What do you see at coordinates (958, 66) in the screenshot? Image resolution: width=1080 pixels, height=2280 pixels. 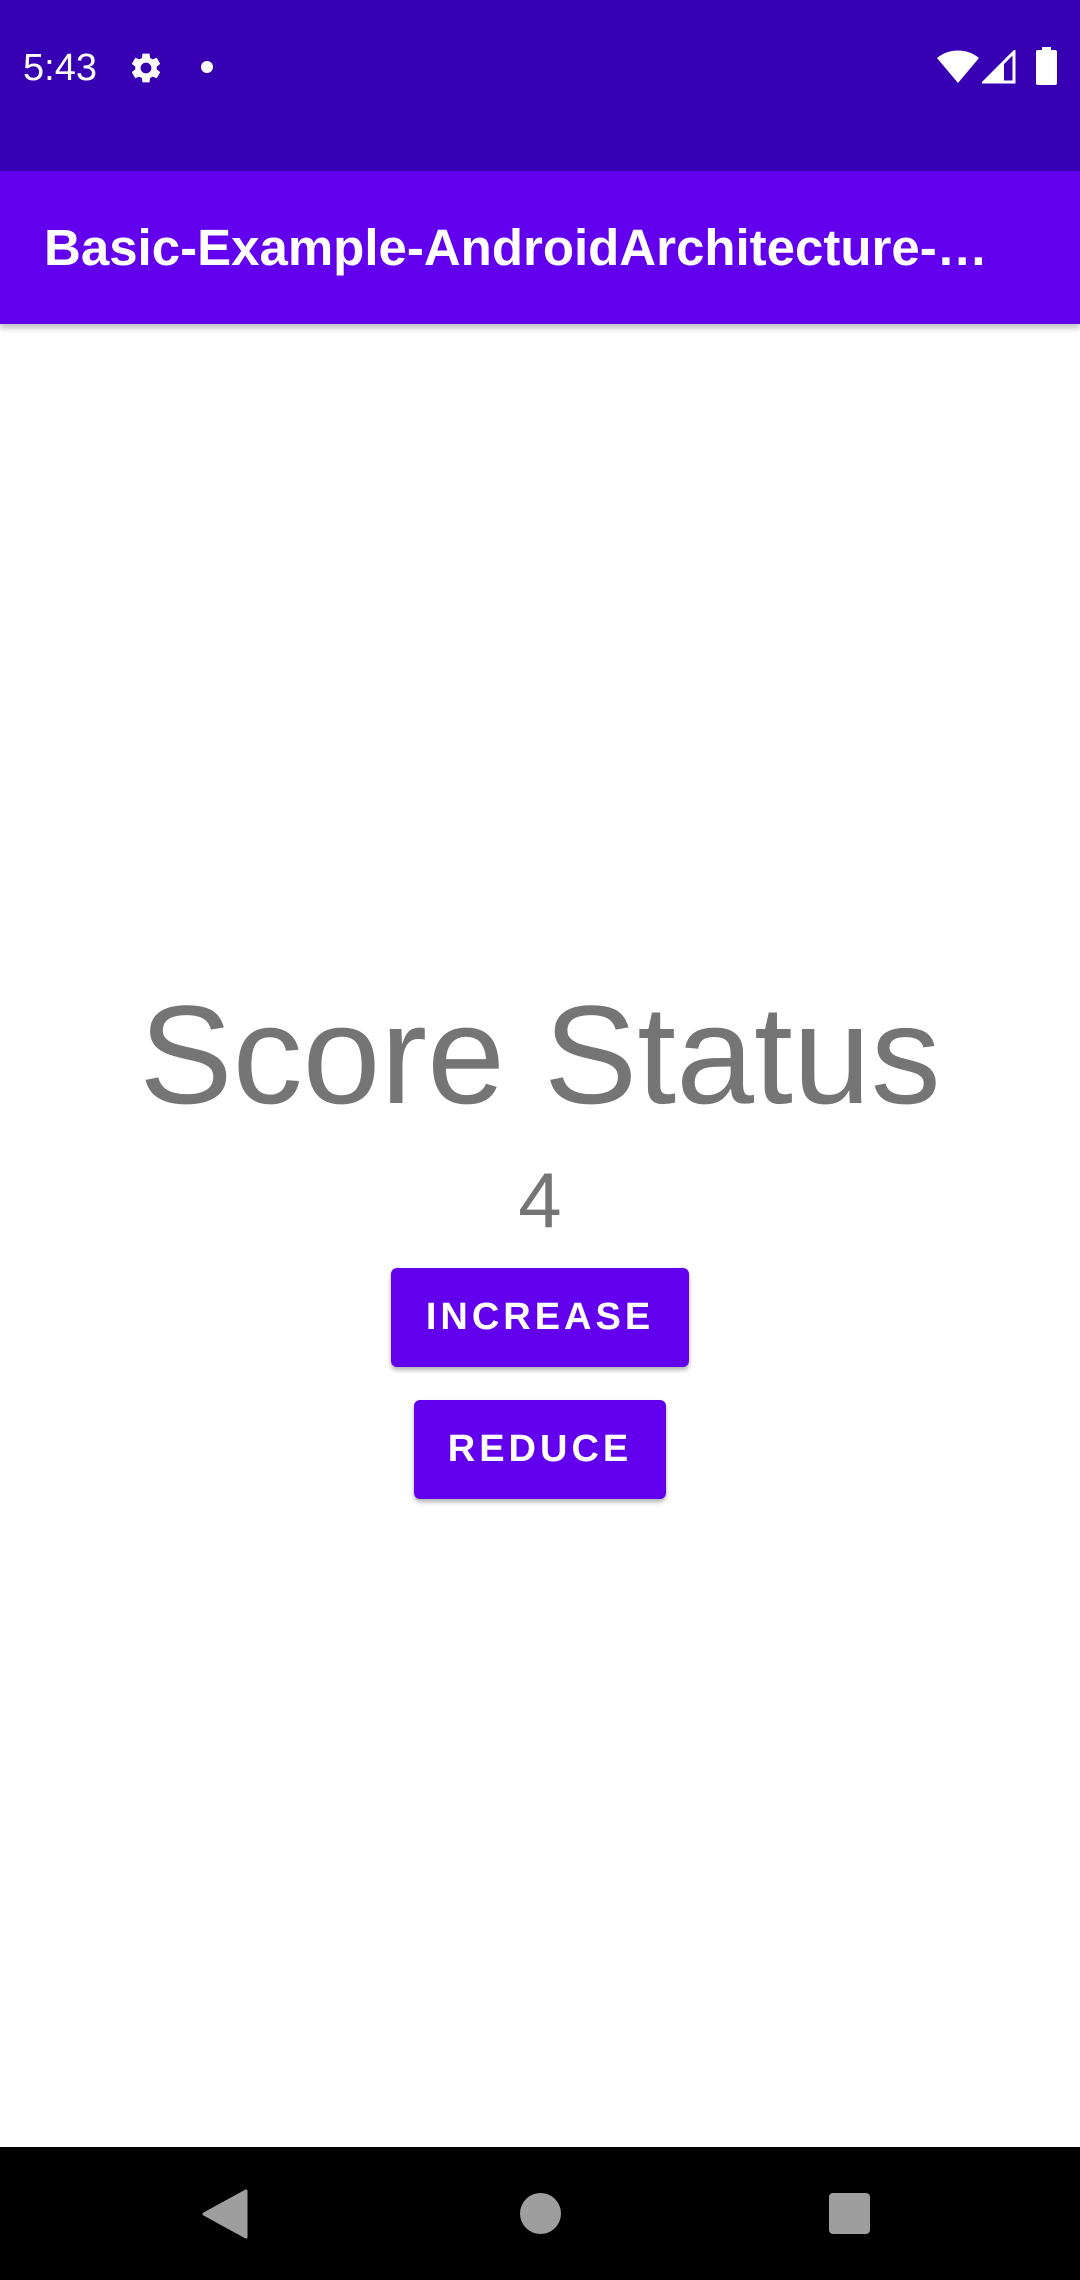 I see `wifi-icon` at bounding box center [958, 66].